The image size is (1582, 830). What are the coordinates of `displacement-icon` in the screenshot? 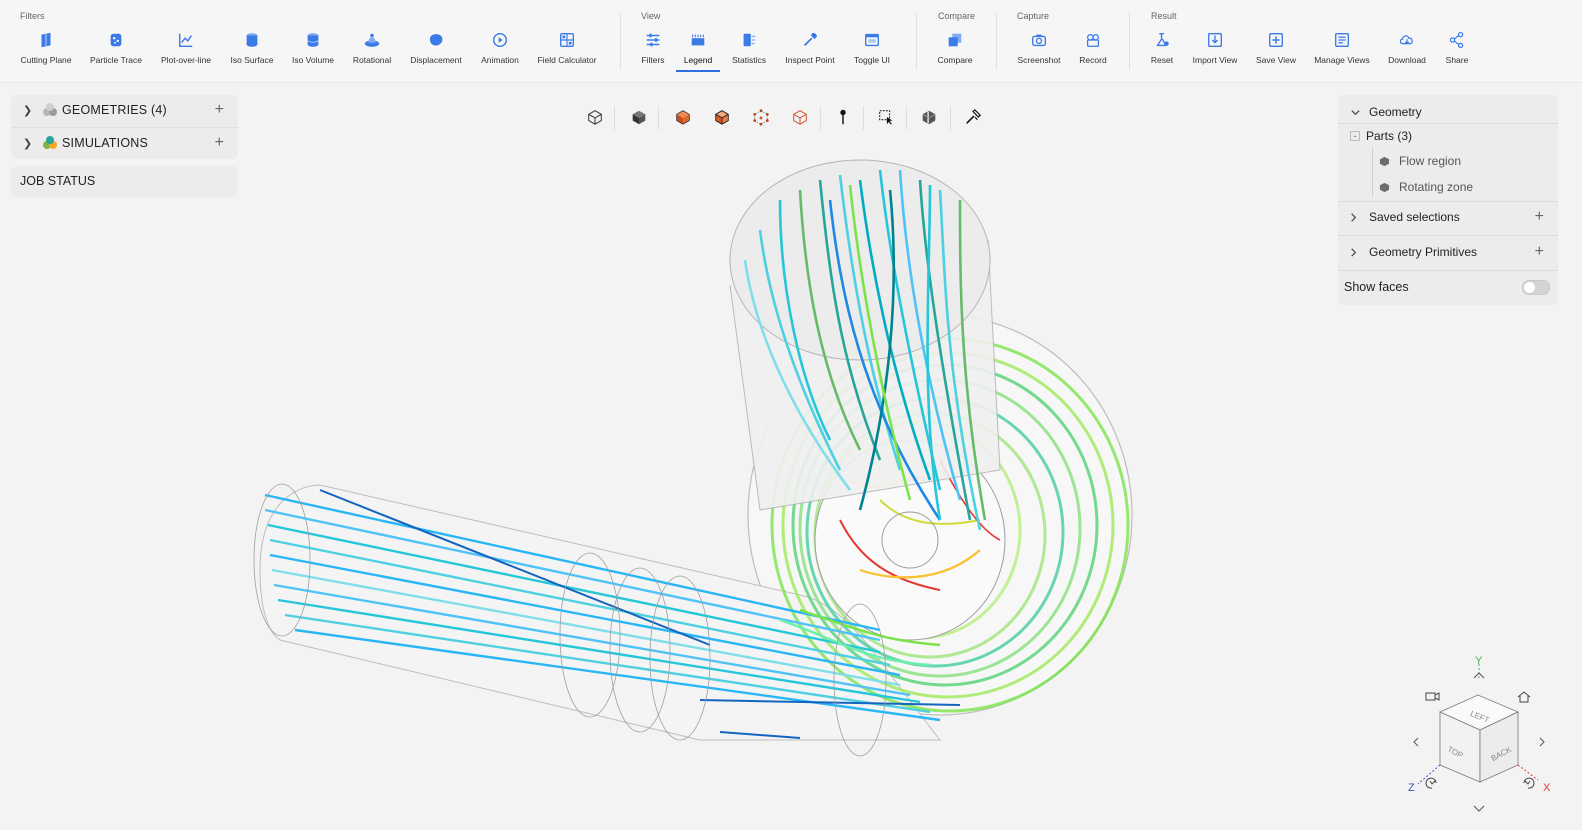 It's located at (436, 40).